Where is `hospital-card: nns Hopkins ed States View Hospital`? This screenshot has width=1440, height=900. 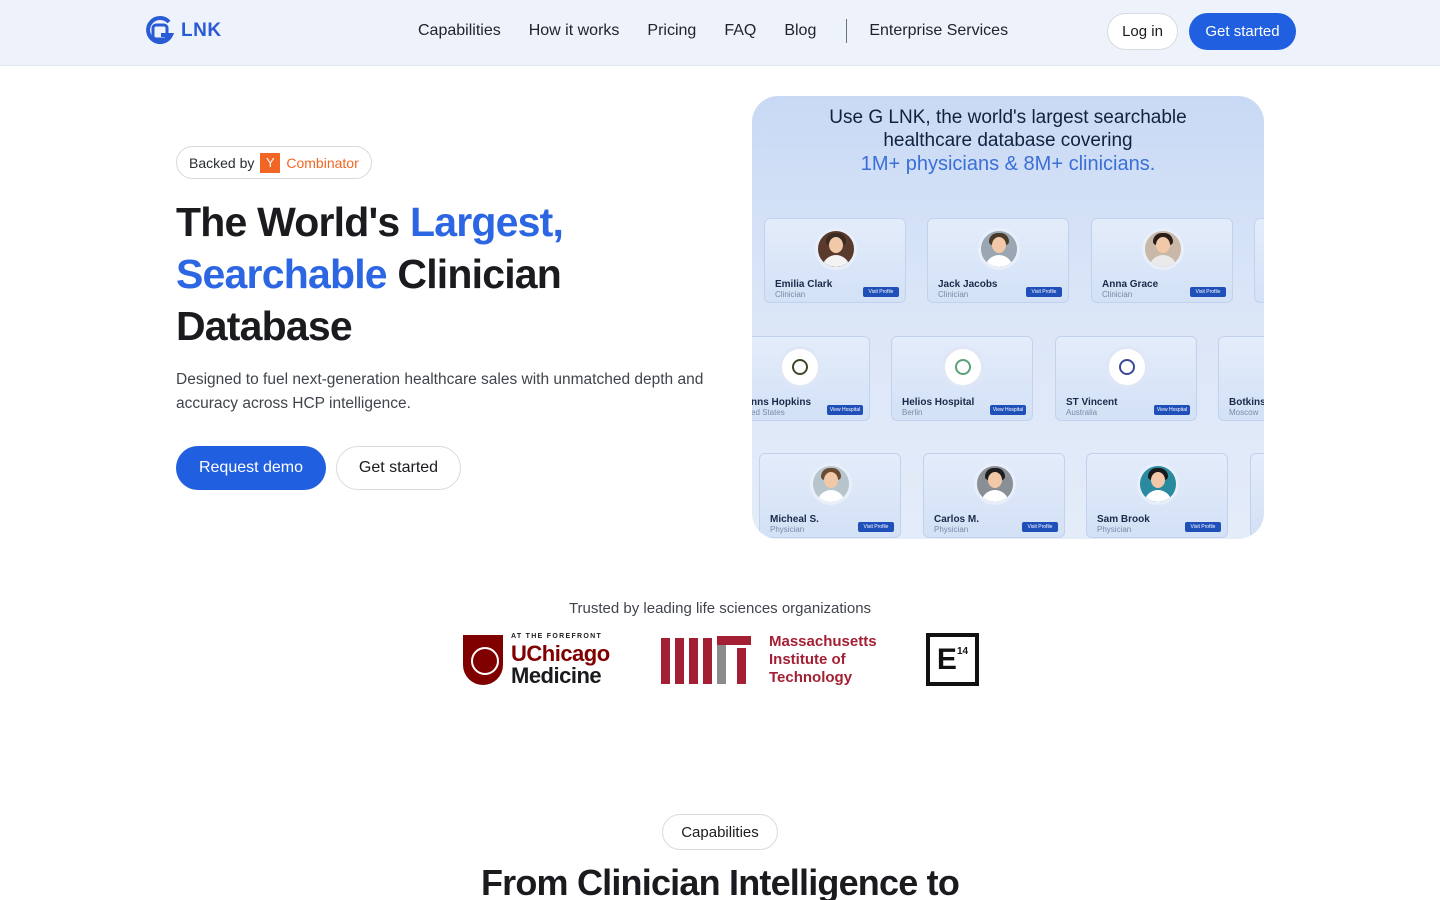
hospital-card: nns Hopkins ed States View Hospital is located at coordinates (811, 378).